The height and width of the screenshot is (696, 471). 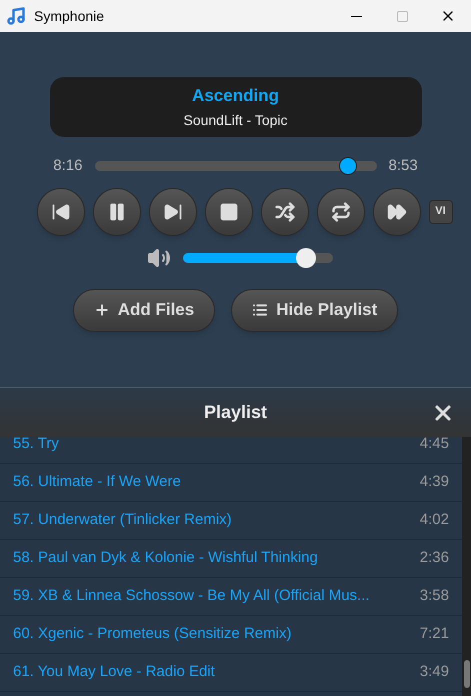 I want to click on track-name: 61. You May Love - Radio Edit, so click(x=114, y=672).